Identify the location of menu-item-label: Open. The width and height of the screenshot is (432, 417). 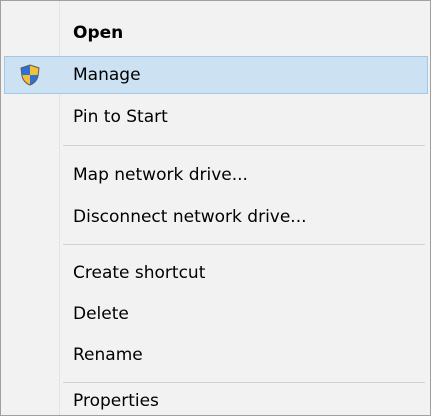
(98, 33).